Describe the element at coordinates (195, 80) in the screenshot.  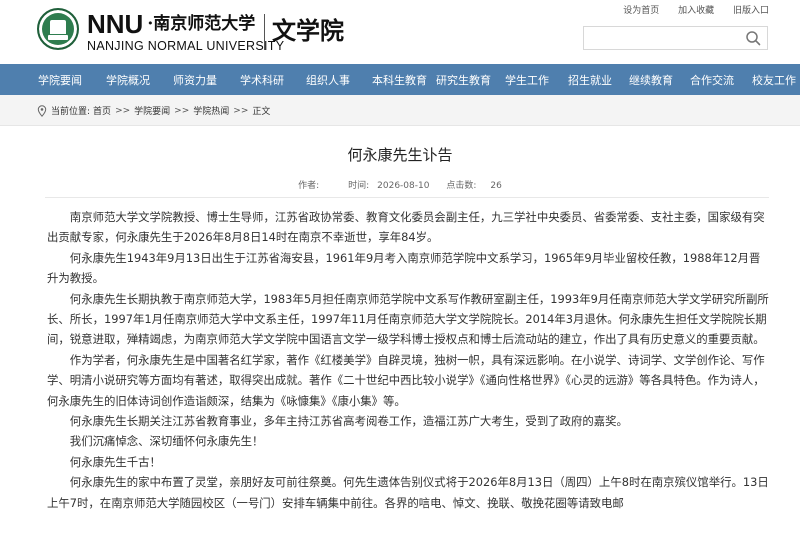
I see `nav-item-faculty: 师资力量` at that location.